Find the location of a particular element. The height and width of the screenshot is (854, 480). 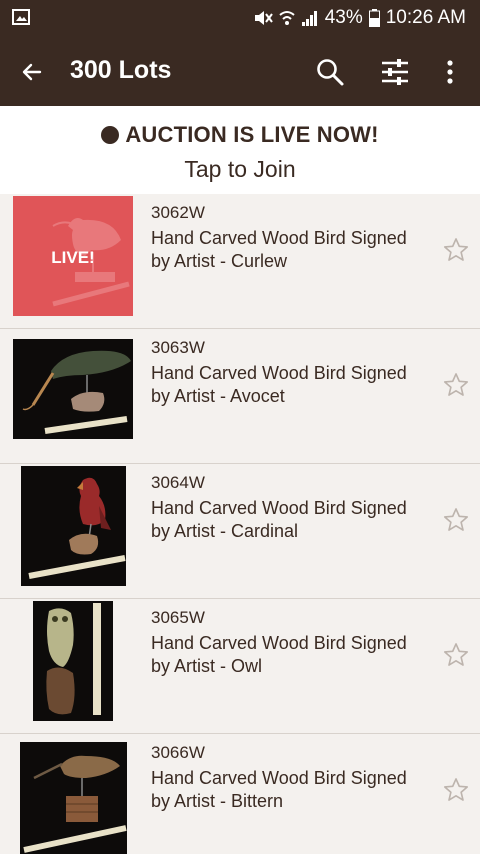

more-vertical-icon is located at coordinates (450, 72).